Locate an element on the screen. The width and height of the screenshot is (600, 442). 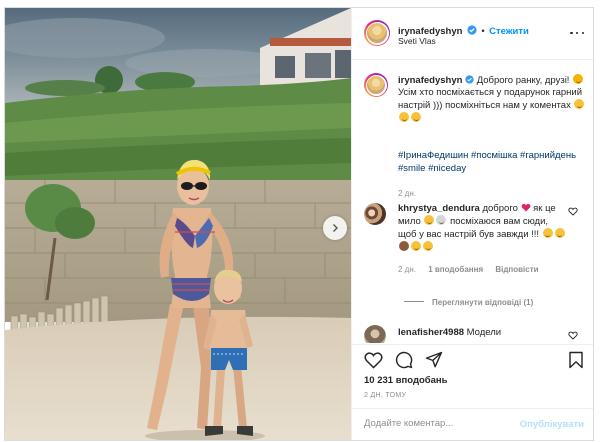
bookmark-icon is located at coordinates (576, 360).